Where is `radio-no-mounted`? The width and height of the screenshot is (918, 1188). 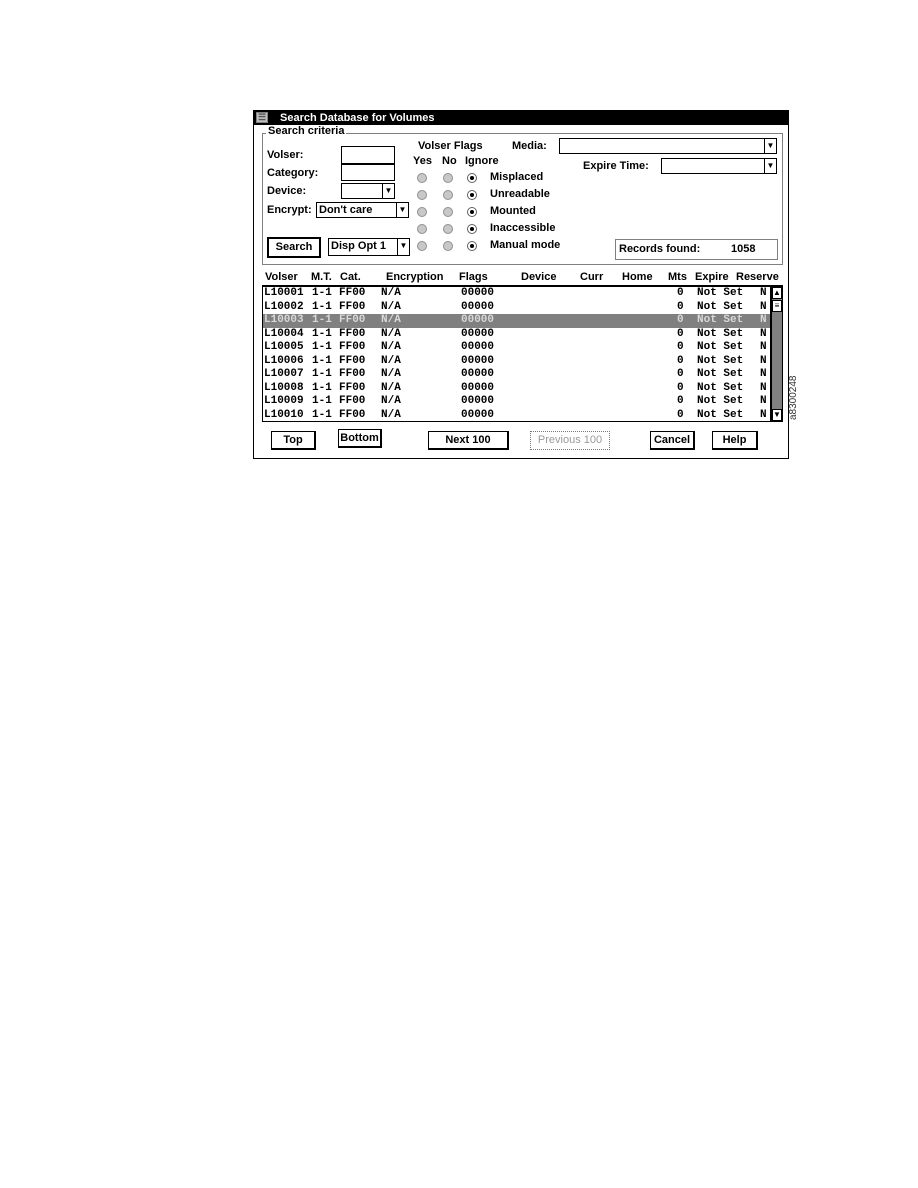
radio-no-mounted is located at coordinates (448, 212).